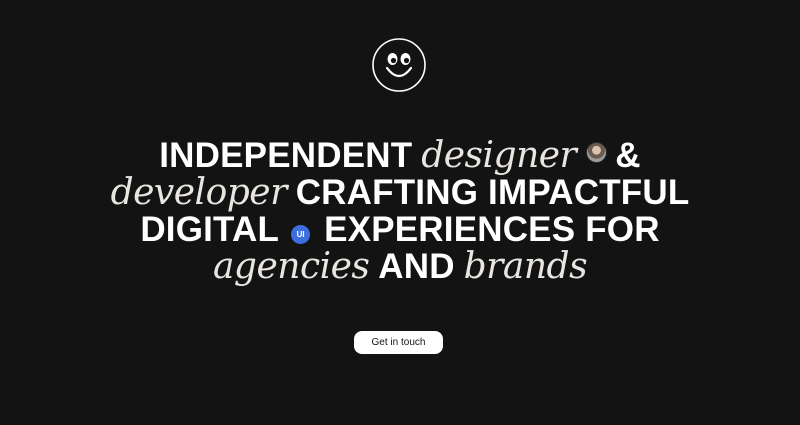 The width and height of the screenshot is (800, 425). I want to click on headline-line-1: INDEPENDENT designer &, so click(400, 155).